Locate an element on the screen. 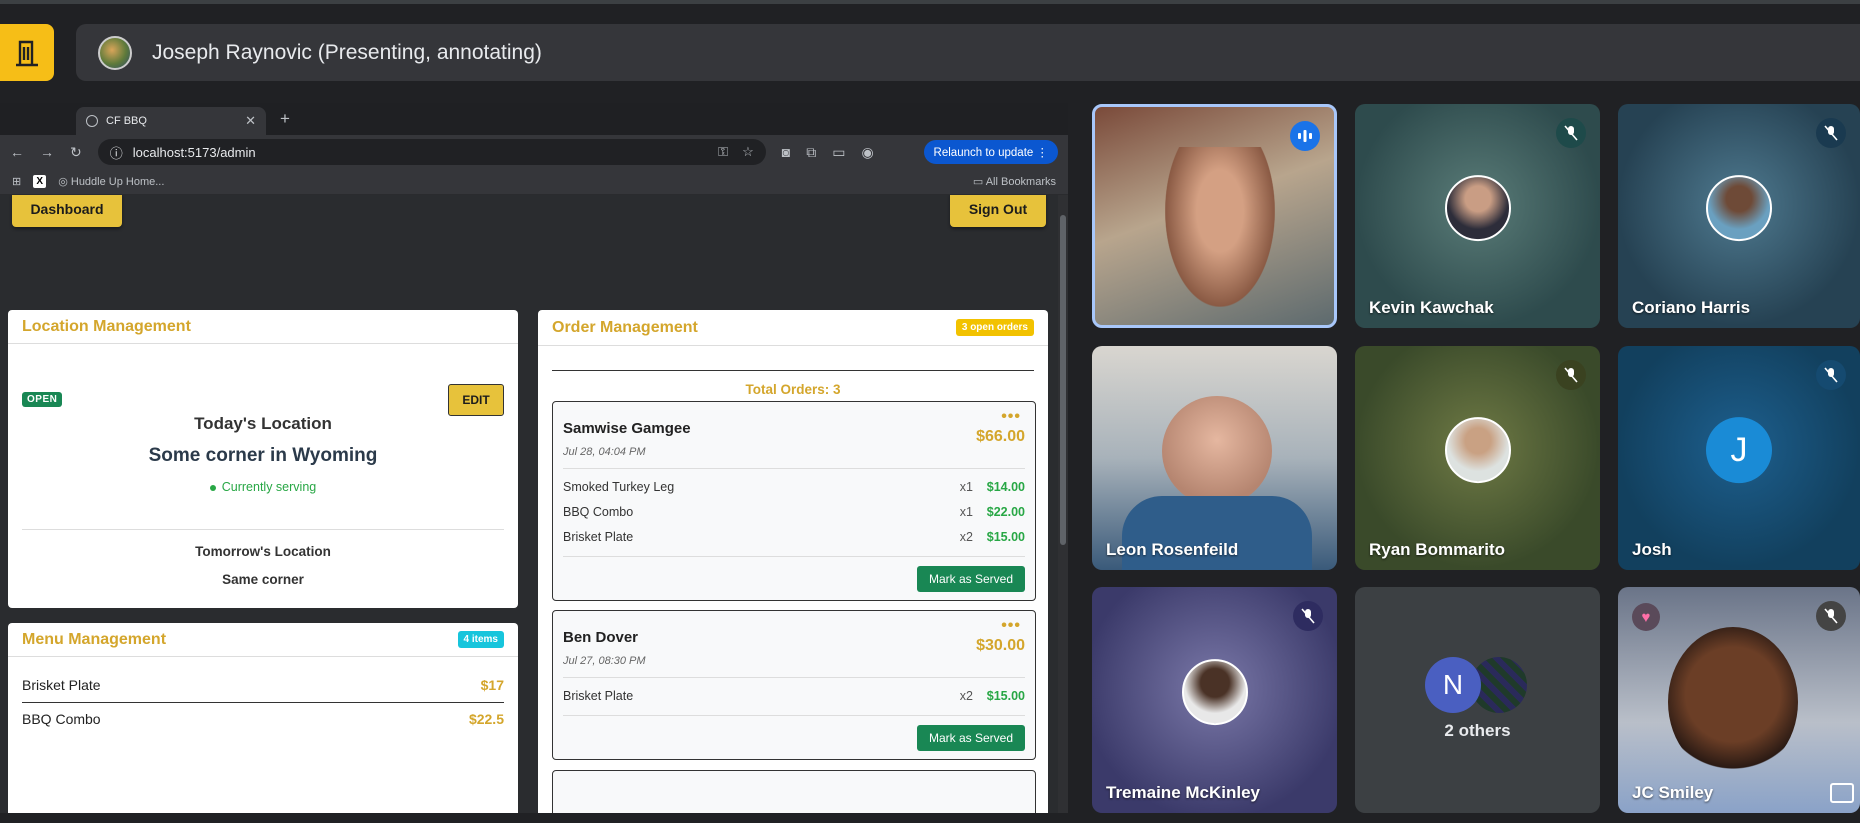 The width and height of the screenshot is (1860, 823). x-logo-icon: X is located at coordinates (40, 181).